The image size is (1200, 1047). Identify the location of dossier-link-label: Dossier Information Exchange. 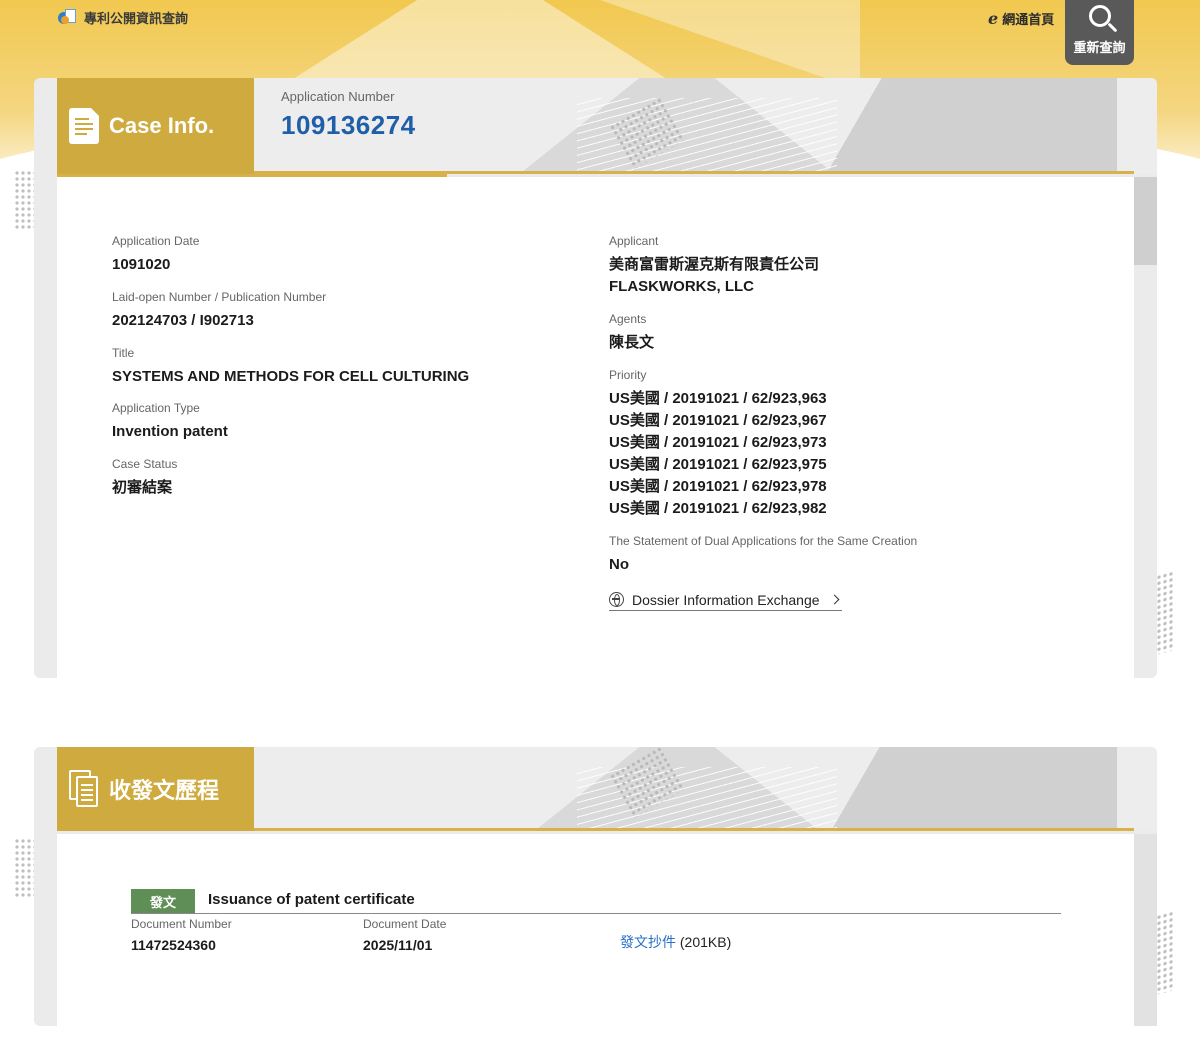
(726, 599).